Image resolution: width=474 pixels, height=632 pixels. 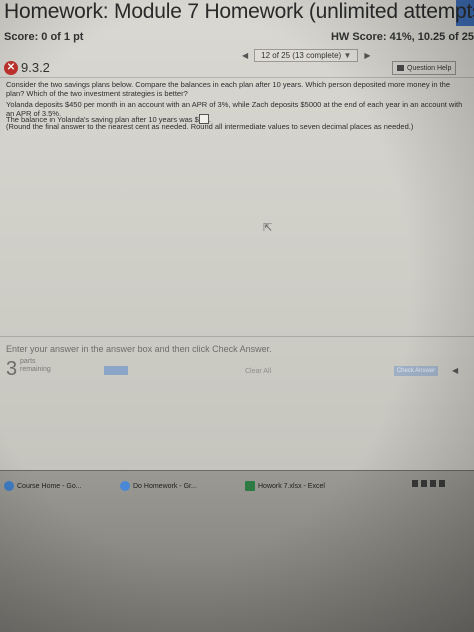 I want to click on parts-label-line1: parts, so click(x=28, y=361).